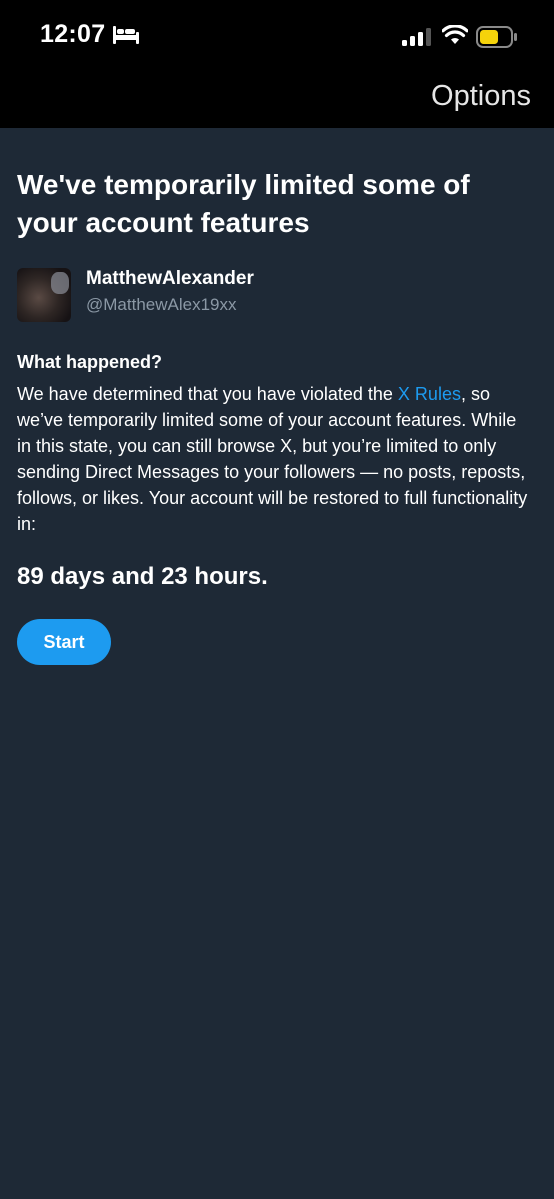 The width and height of the screenshot is (554, 1199). What do you see at coordinates (161, 304) in the screenshot?
I see `user-handle: @MatthewAlex19xx` at bounding box center [161, 304].